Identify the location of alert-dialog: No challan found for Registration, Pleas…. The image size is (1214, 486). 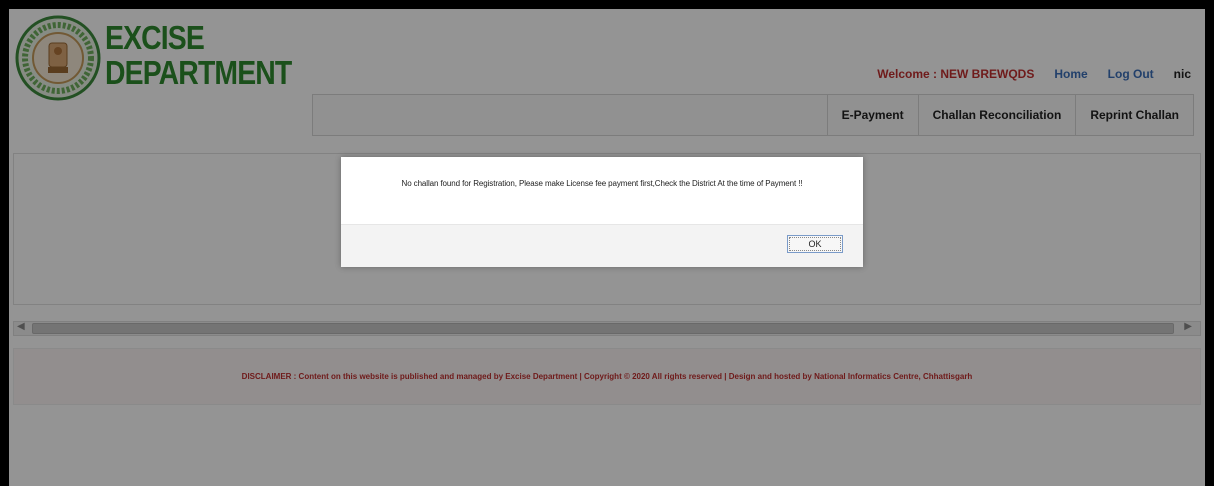
(602, 212).